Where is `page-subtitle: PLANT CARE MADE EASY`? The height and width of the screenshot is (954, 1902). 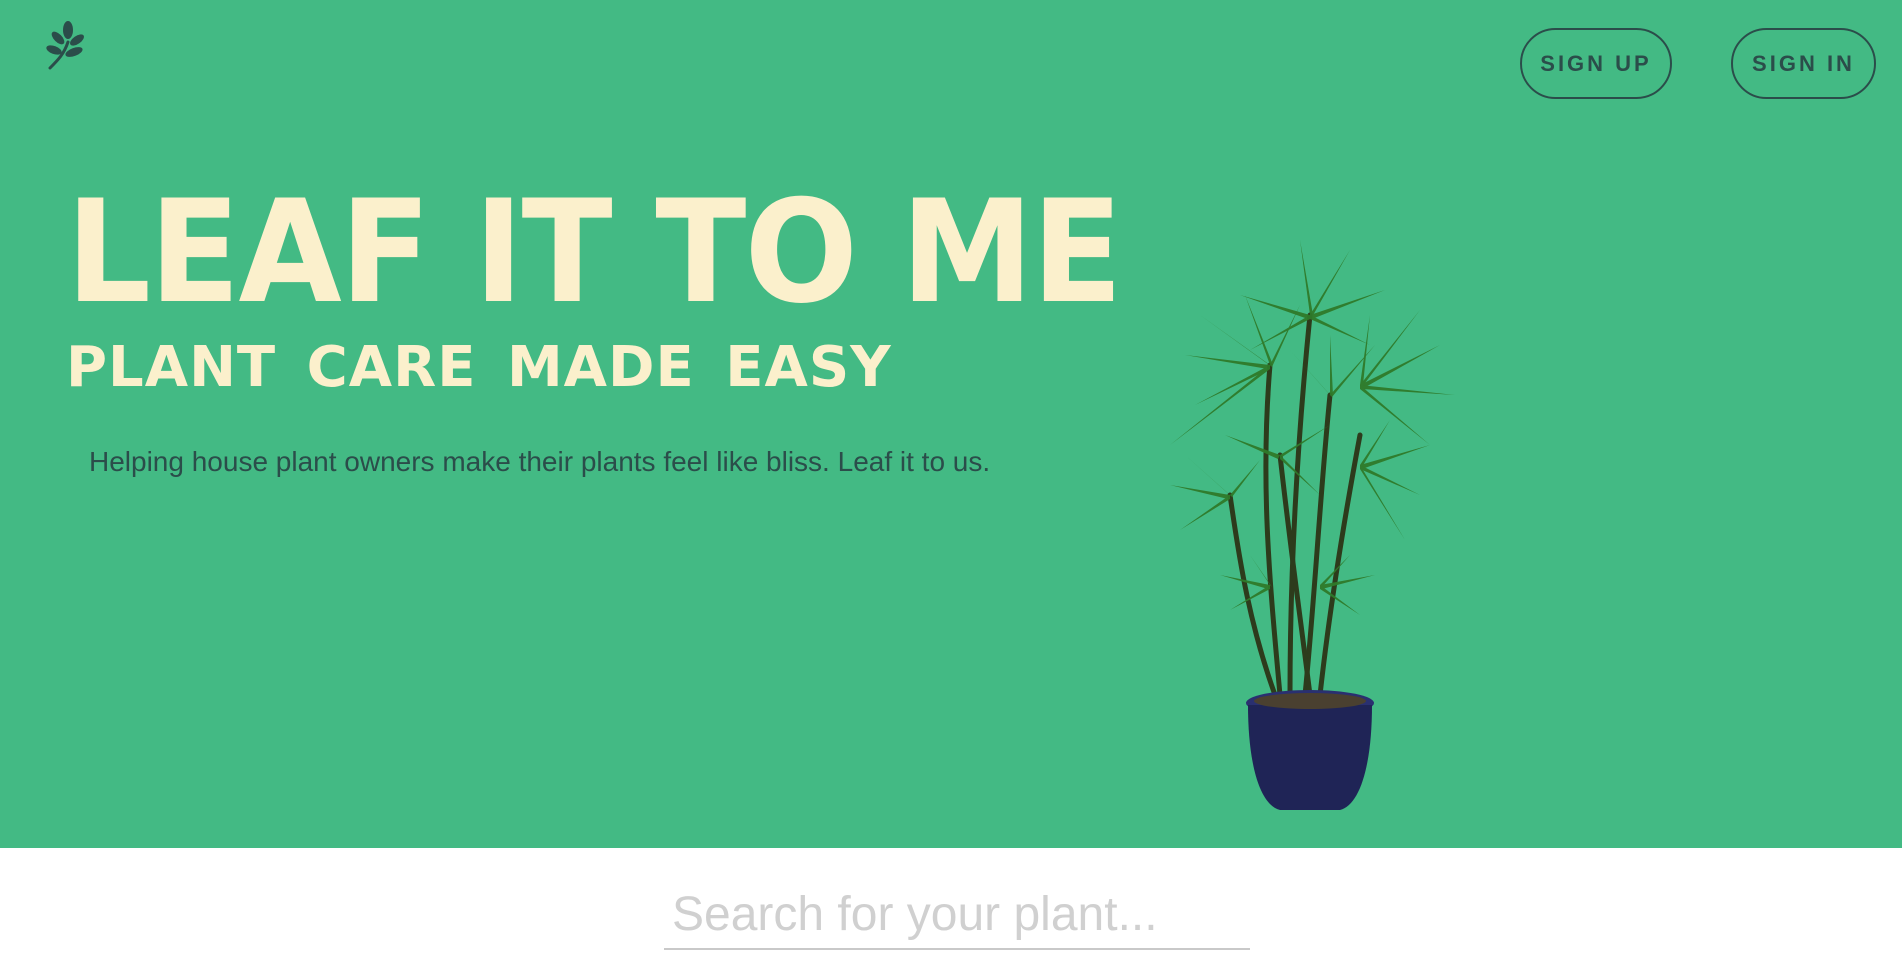
page-subtitle: PLANT CARE MADE EASY is located at coordinates (479, 367).